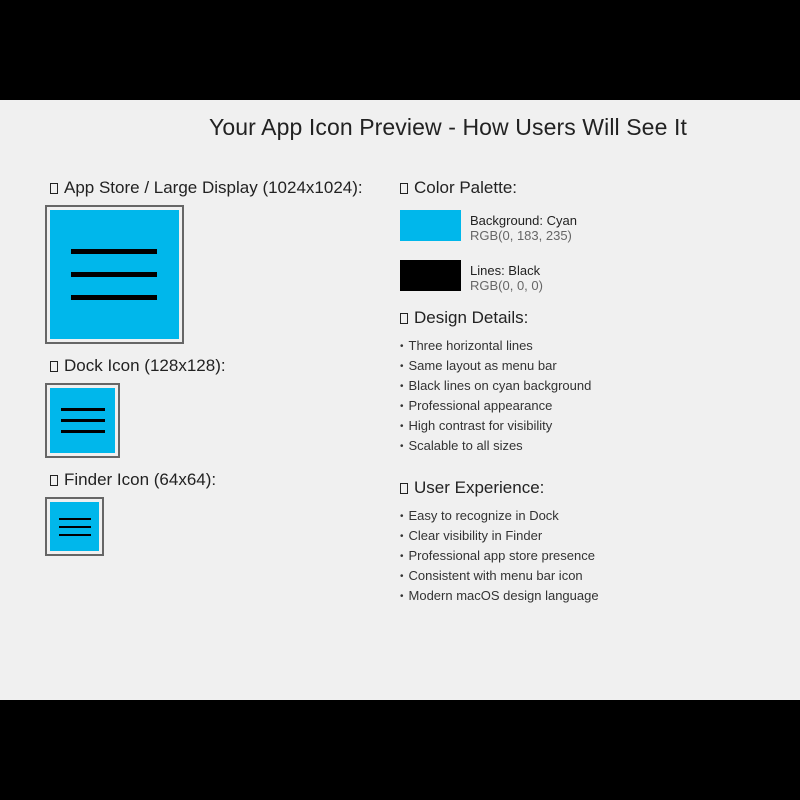 The height and width of the screenshot is (800, 800). Describe the element at coordinates (499, 576) in the screenshot. I see `list-item: Consistent with menu bar icon` at that location.